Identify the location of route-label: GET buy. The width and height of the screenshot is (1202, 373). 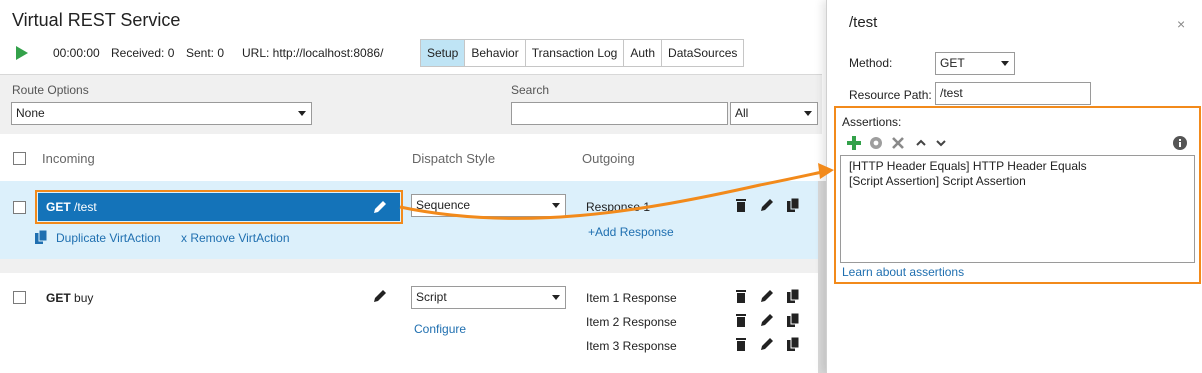
(69, 298).